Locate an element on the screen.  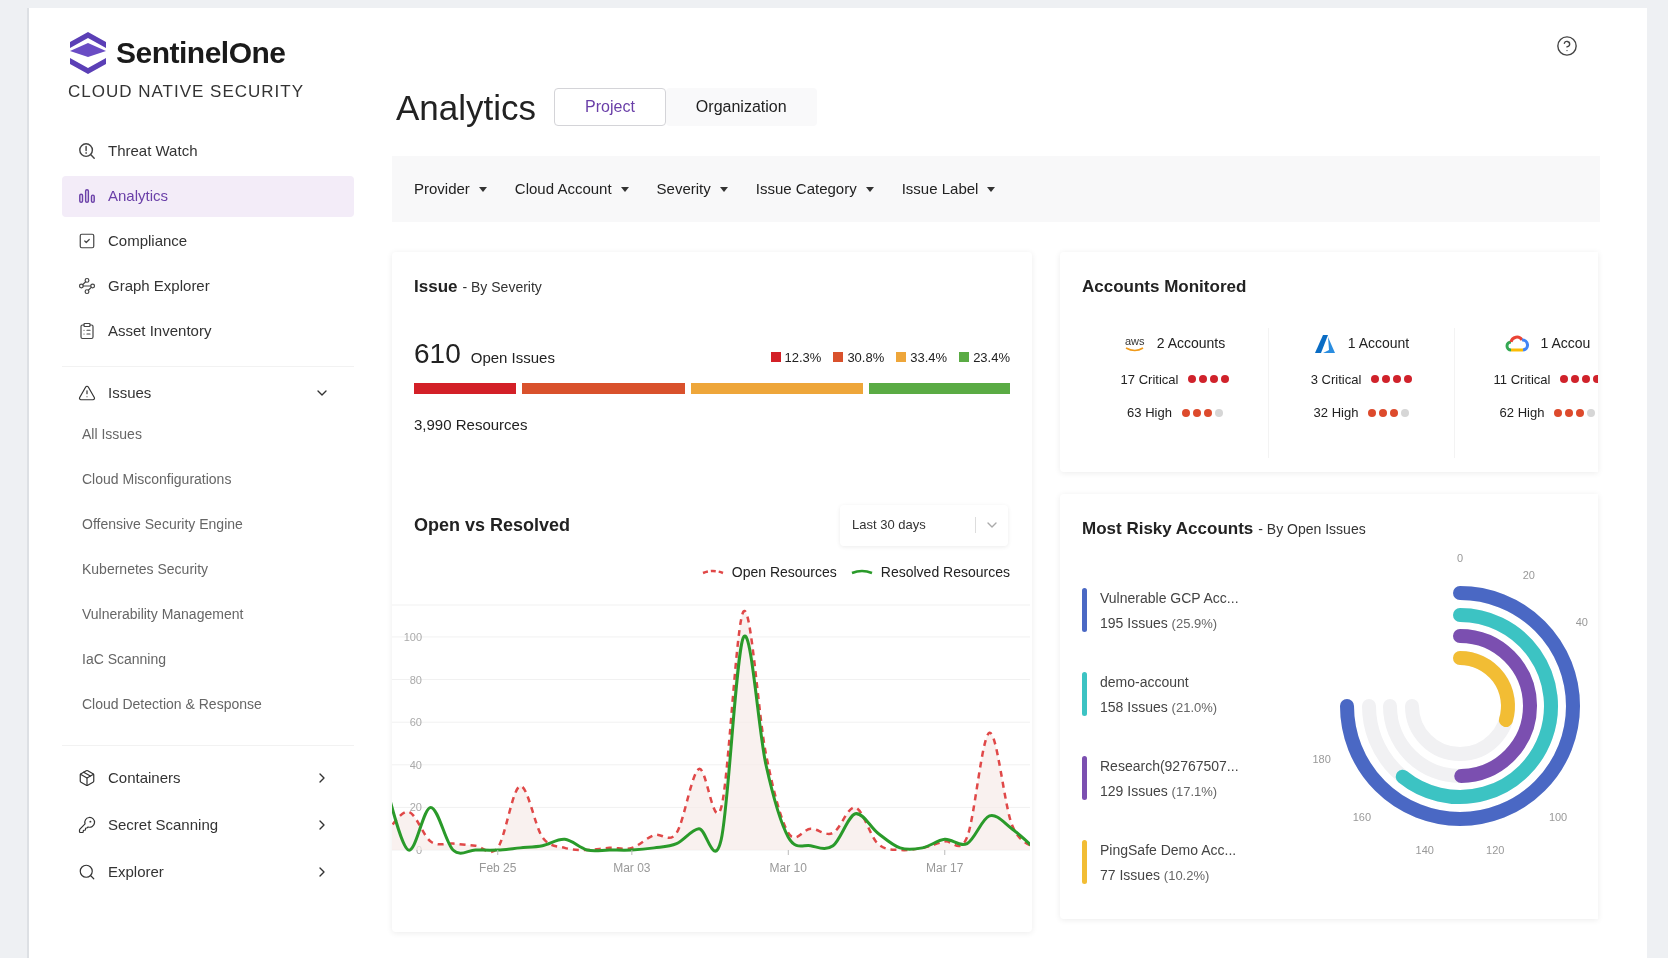
account-issues: 129 Issues (17.1%) is located at coordinates (1159, 791).